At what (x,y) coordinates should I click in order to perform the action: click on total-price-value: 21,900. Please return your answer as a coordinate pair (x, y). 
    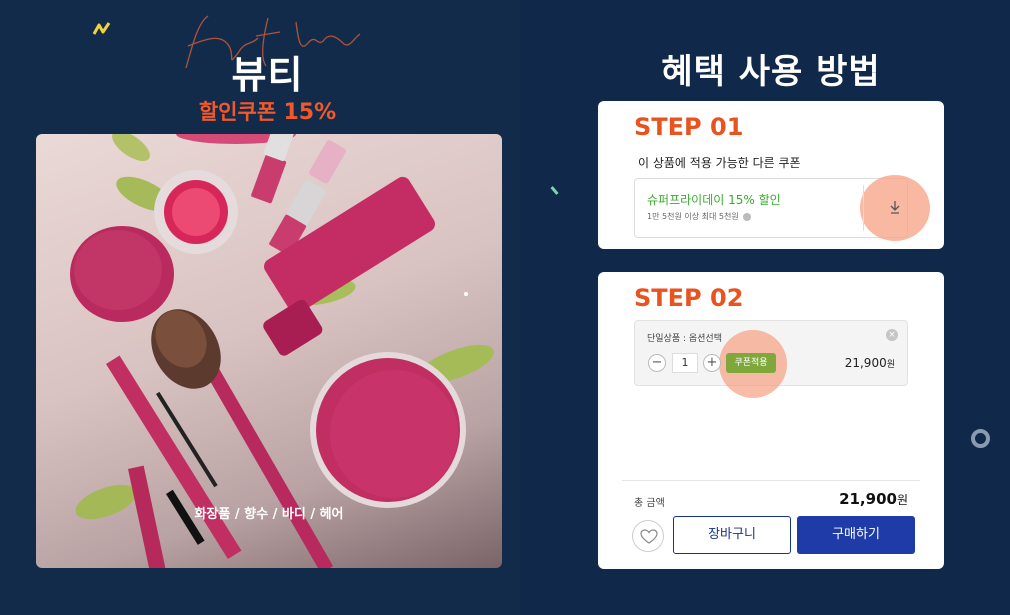
    Looking at the image, I should click on (868, 499).